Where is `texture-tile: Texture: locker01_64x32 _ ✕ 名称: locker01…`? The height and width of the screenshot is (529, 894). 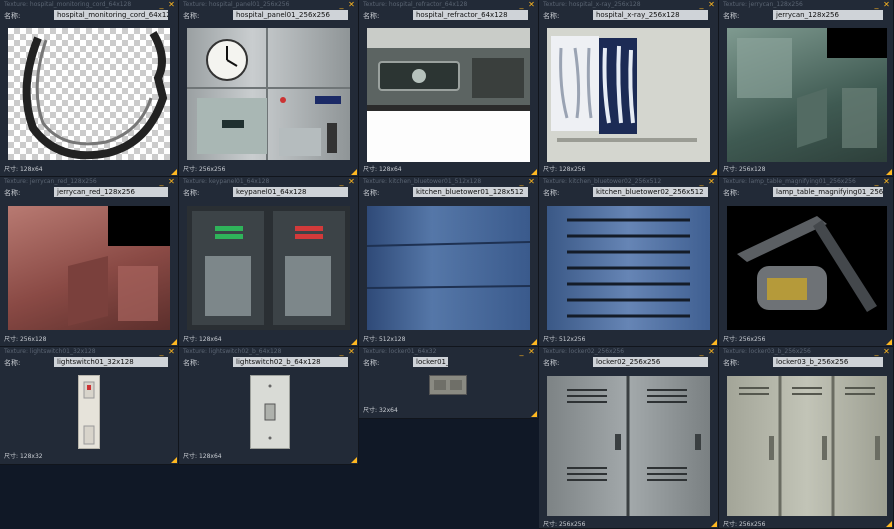 texture-tile: Texture: locker01_64x32 _ ✕ 名称: locker01… is located at coordinates (449, 383).